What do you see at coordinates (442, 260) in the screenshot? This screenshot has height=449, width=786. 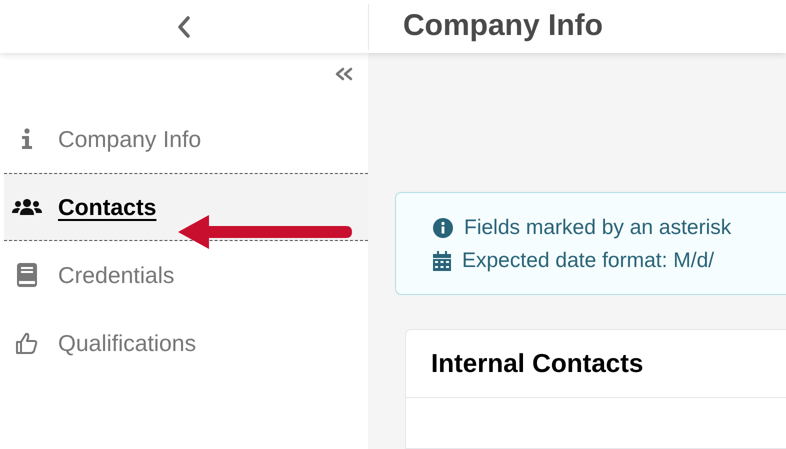 I see `calendar-icon` at bounding box center [442, 260].